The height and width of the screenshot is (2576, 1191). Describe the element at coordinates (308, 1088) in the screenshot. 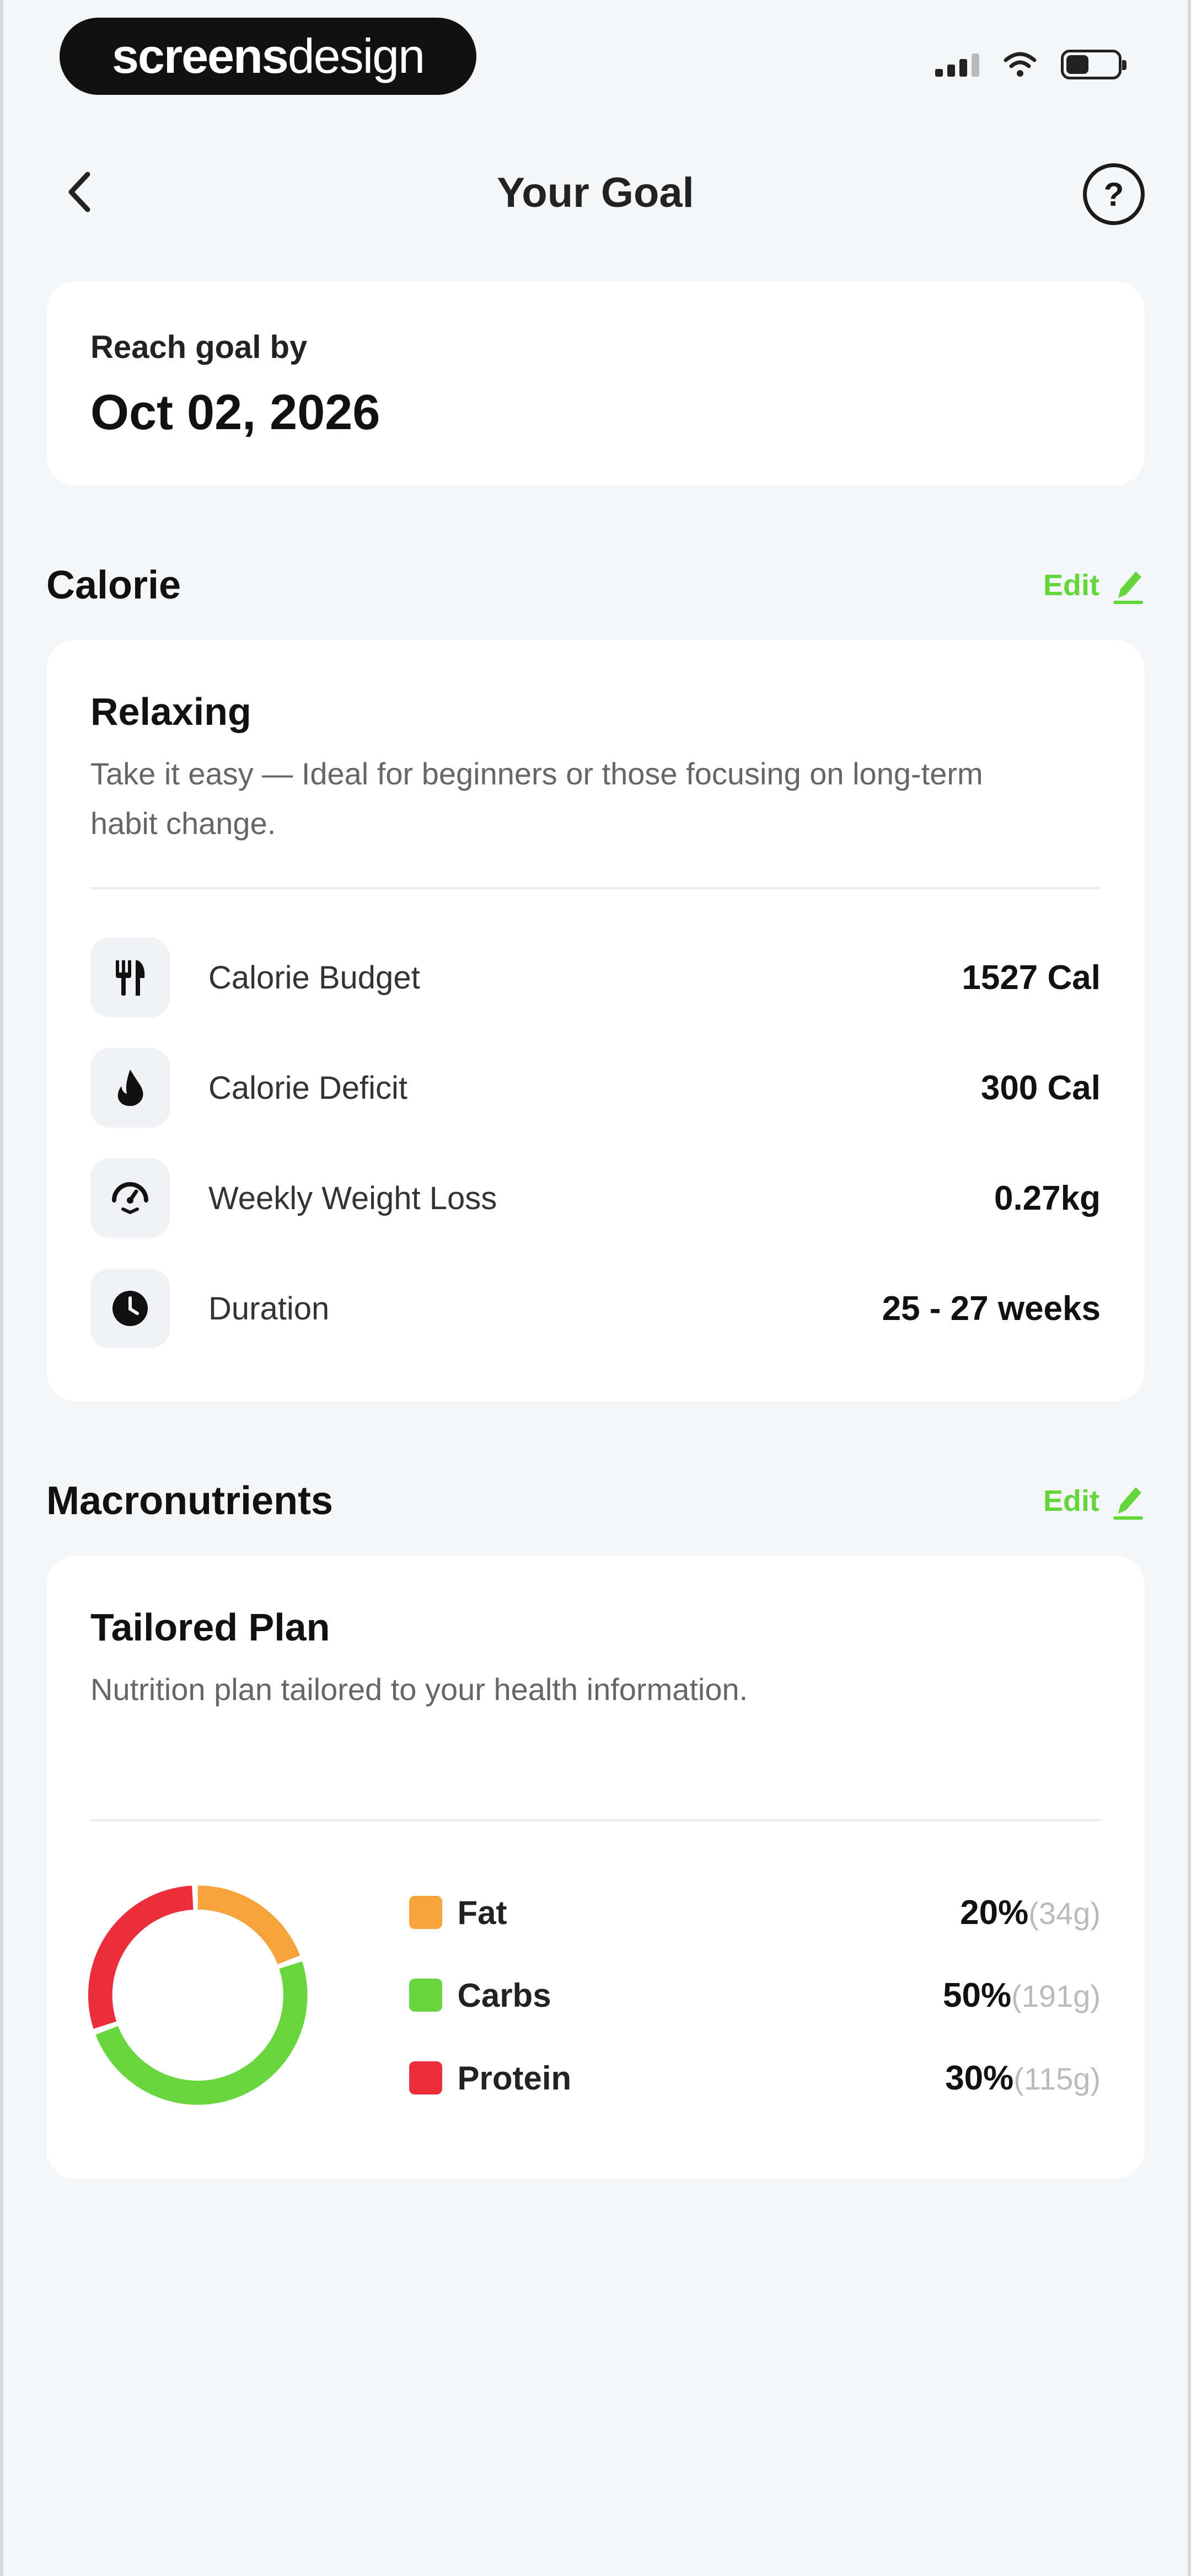

I see `stat-label: Calorie Deficit` at that location.